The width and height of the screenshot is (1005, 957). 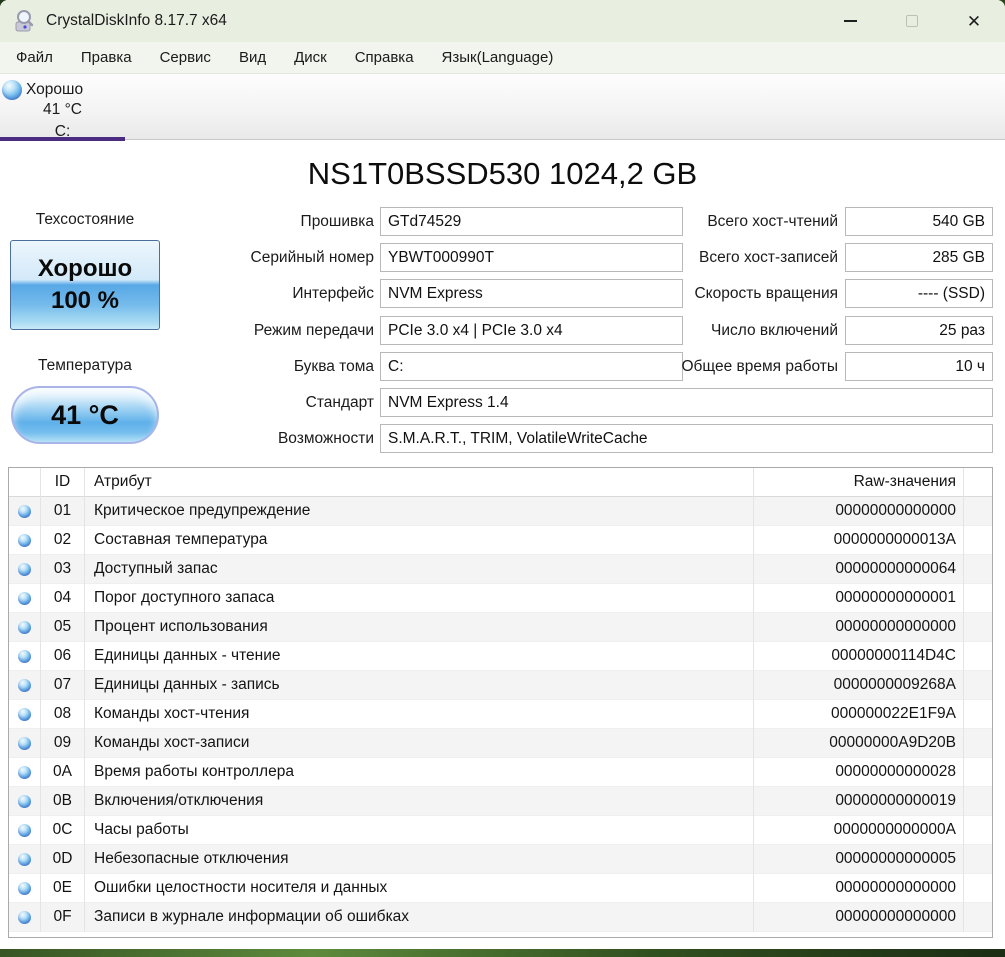 What do you see at coordinates (419, 743) in the screenshot?
I see `attribute-name: Команды хост-записи` at bounding box center [419, 743].